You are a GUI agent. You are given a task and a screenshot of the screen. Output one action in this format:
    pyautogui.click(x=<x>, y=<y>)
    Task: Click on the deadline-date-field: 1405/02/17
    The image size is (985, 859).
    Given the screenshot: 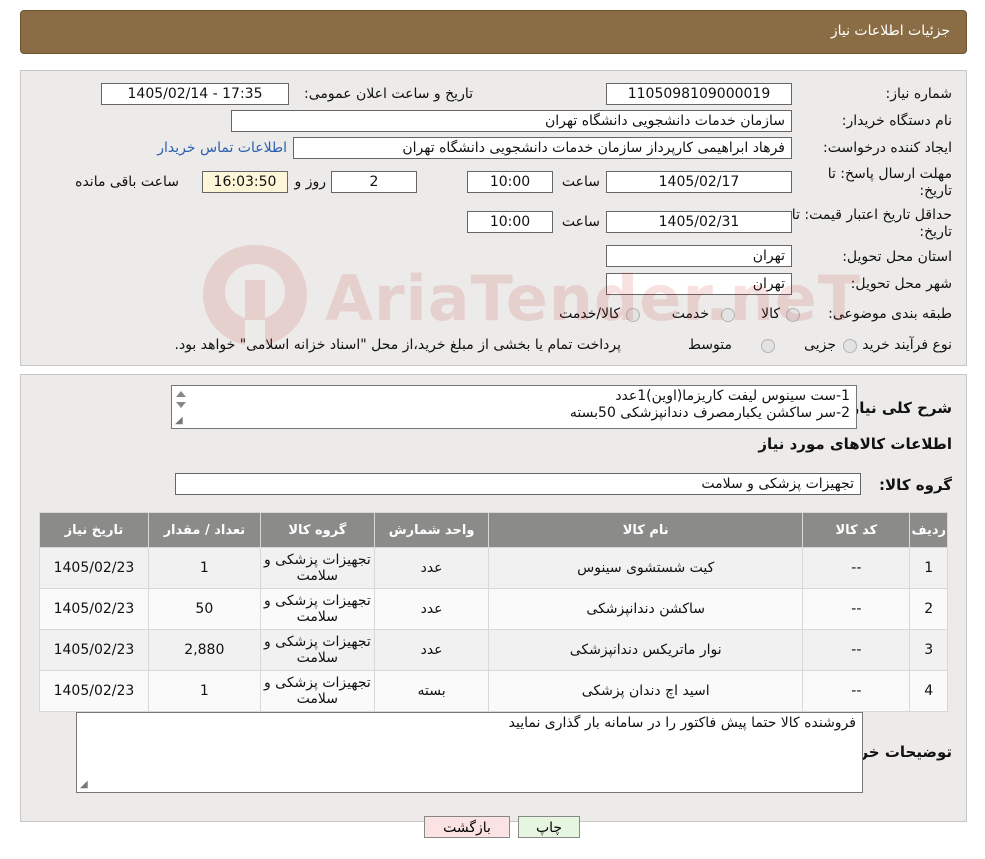 What is the action you would take?
    pyautogui.click(x=699, y=182)
    